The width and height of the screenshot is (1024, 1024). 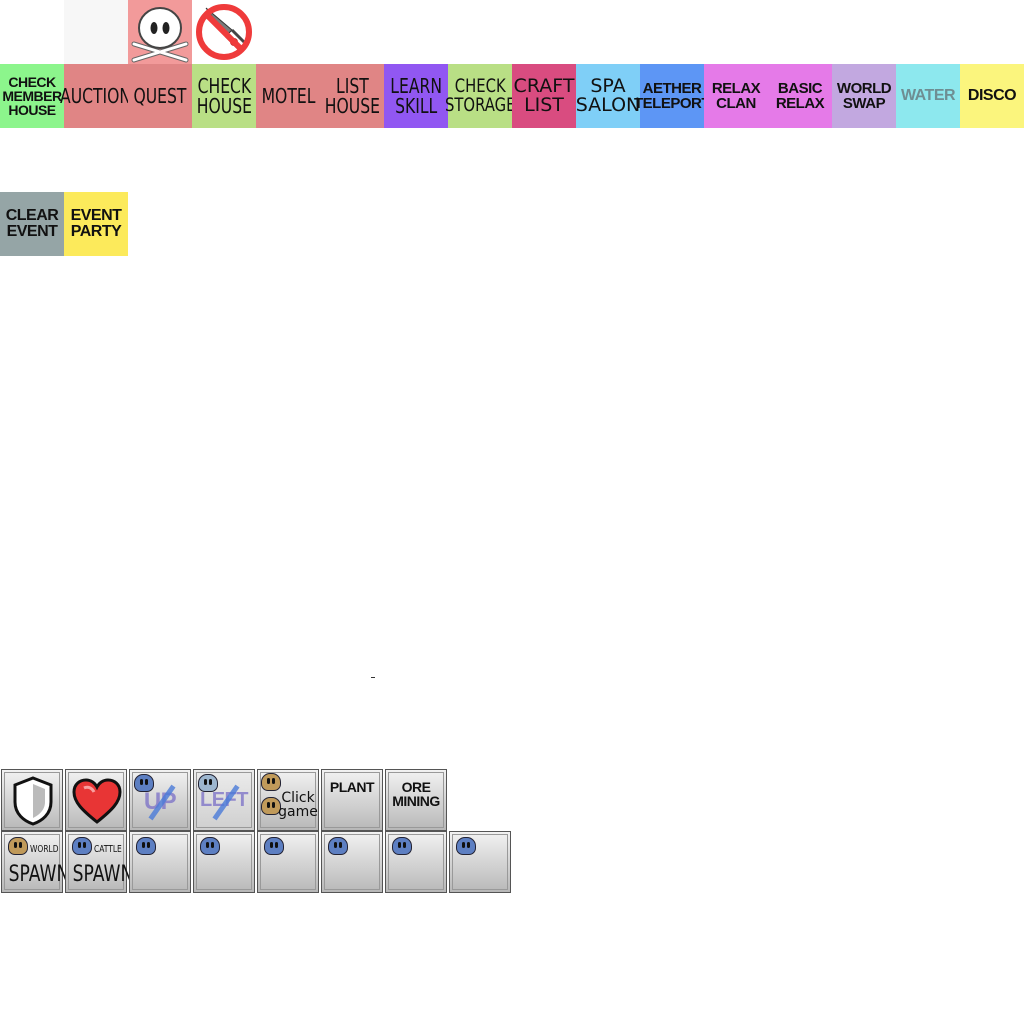 I want to click on menu-tile-motel: MOTEL, so click(x=288, y=96).